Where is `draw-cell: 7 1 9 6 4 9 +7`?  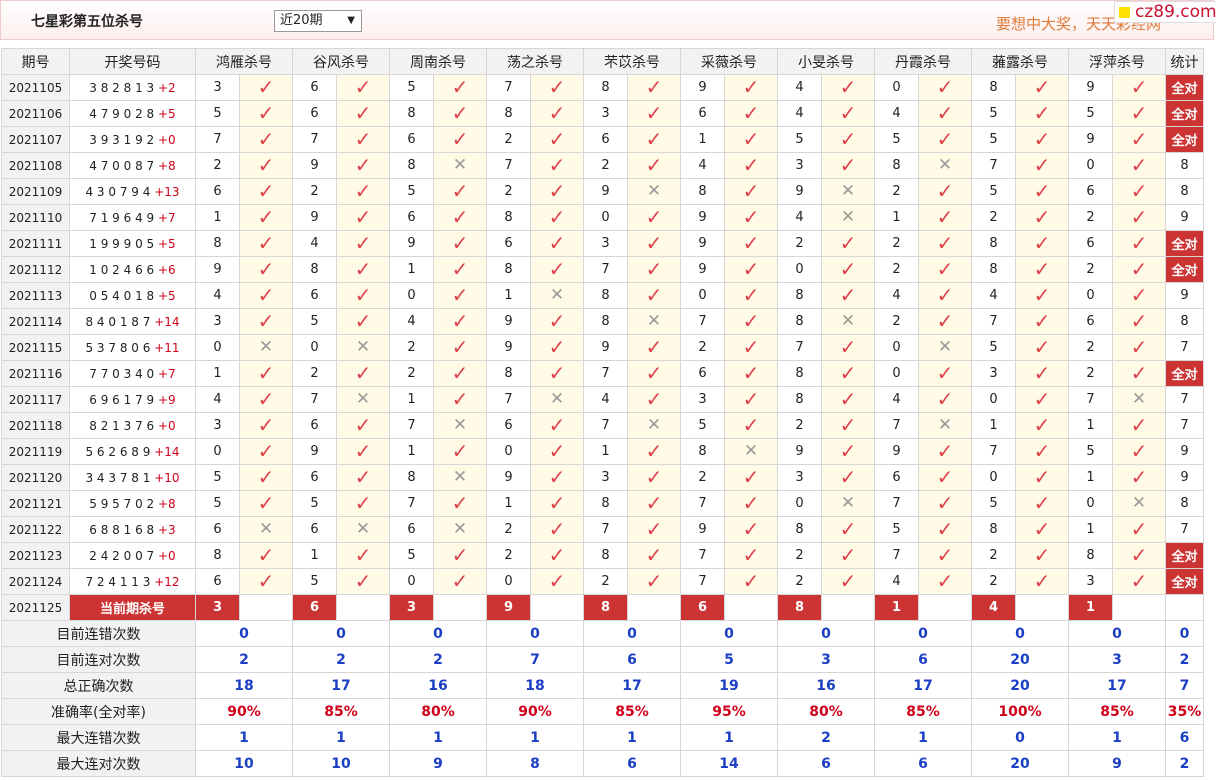 draw-cell: 7 1 9 6 4 9 +7 is located at coordinates (132, 217).